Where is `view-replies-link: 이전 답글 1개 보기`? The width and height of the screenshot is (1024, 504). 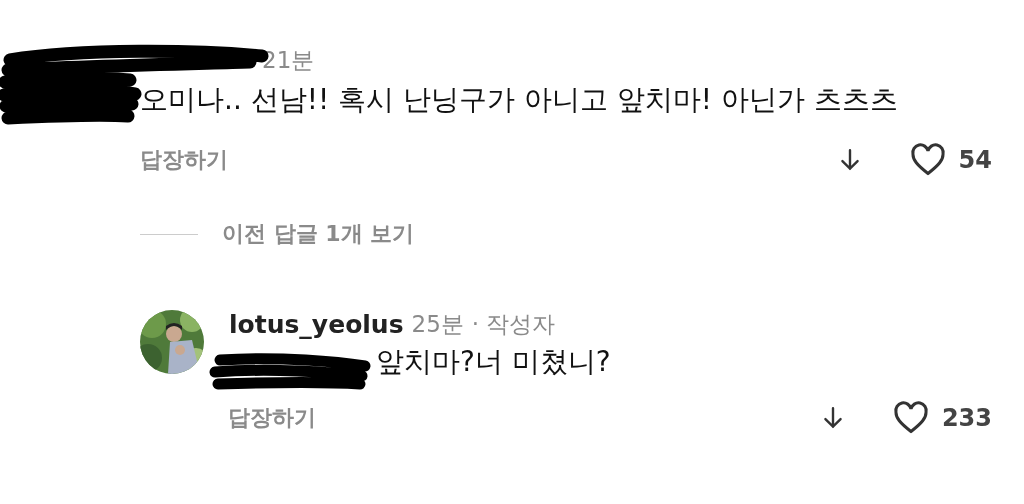
view-replies-link: 이전 답글 1개 보기 is located at coordinates (318, 234).